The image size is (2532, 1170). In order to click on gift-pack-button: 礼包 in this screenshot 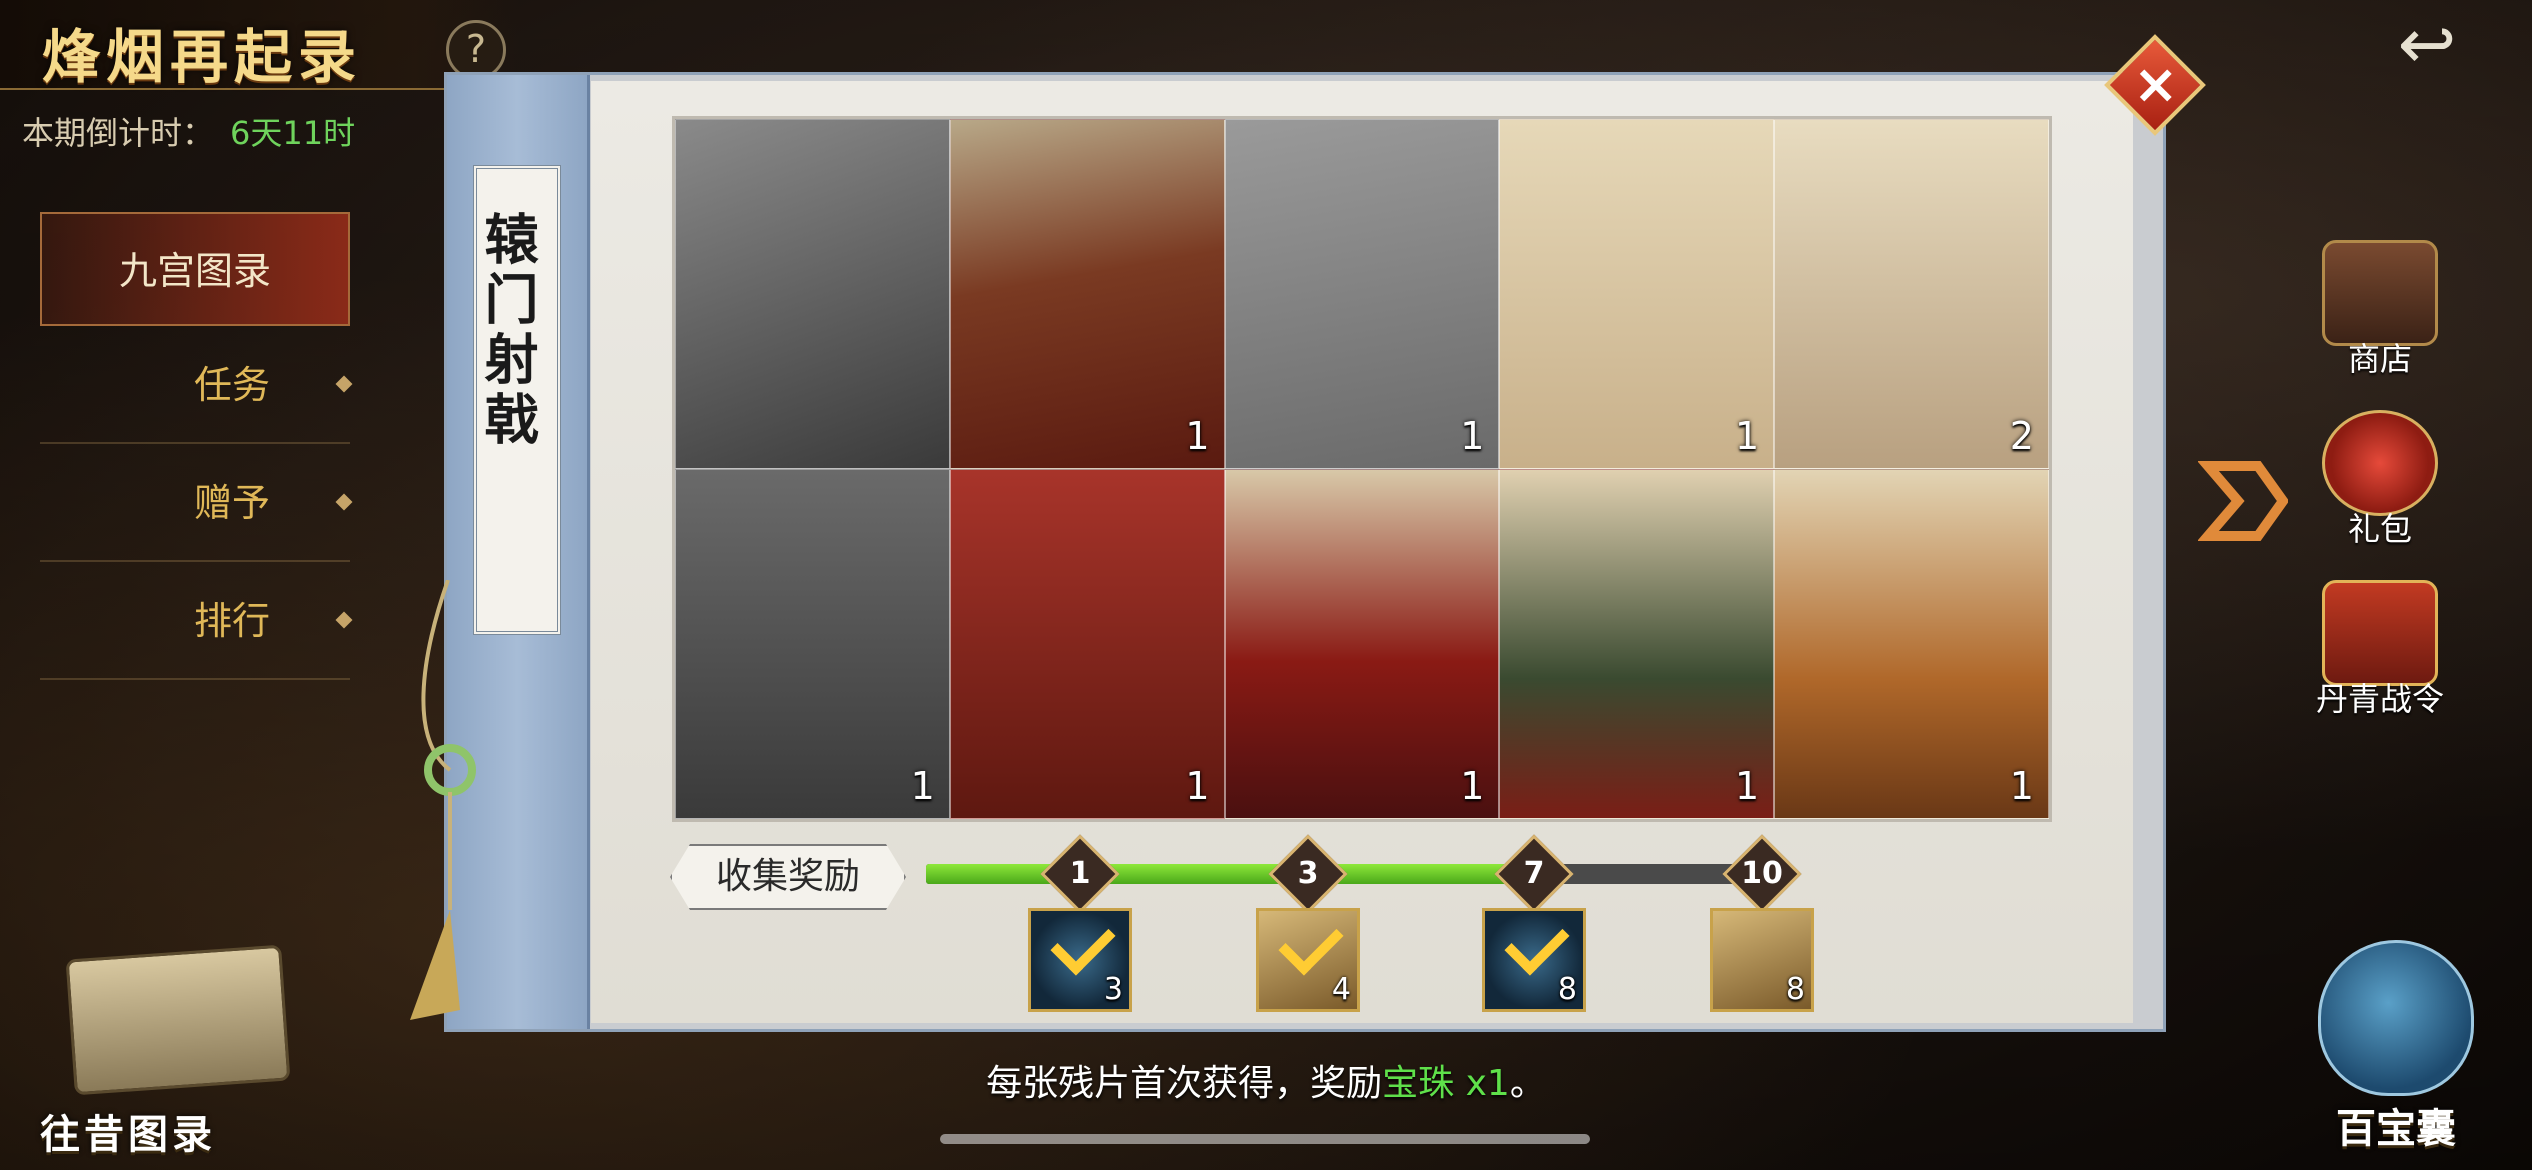, I will do `click(2380, 495)`.